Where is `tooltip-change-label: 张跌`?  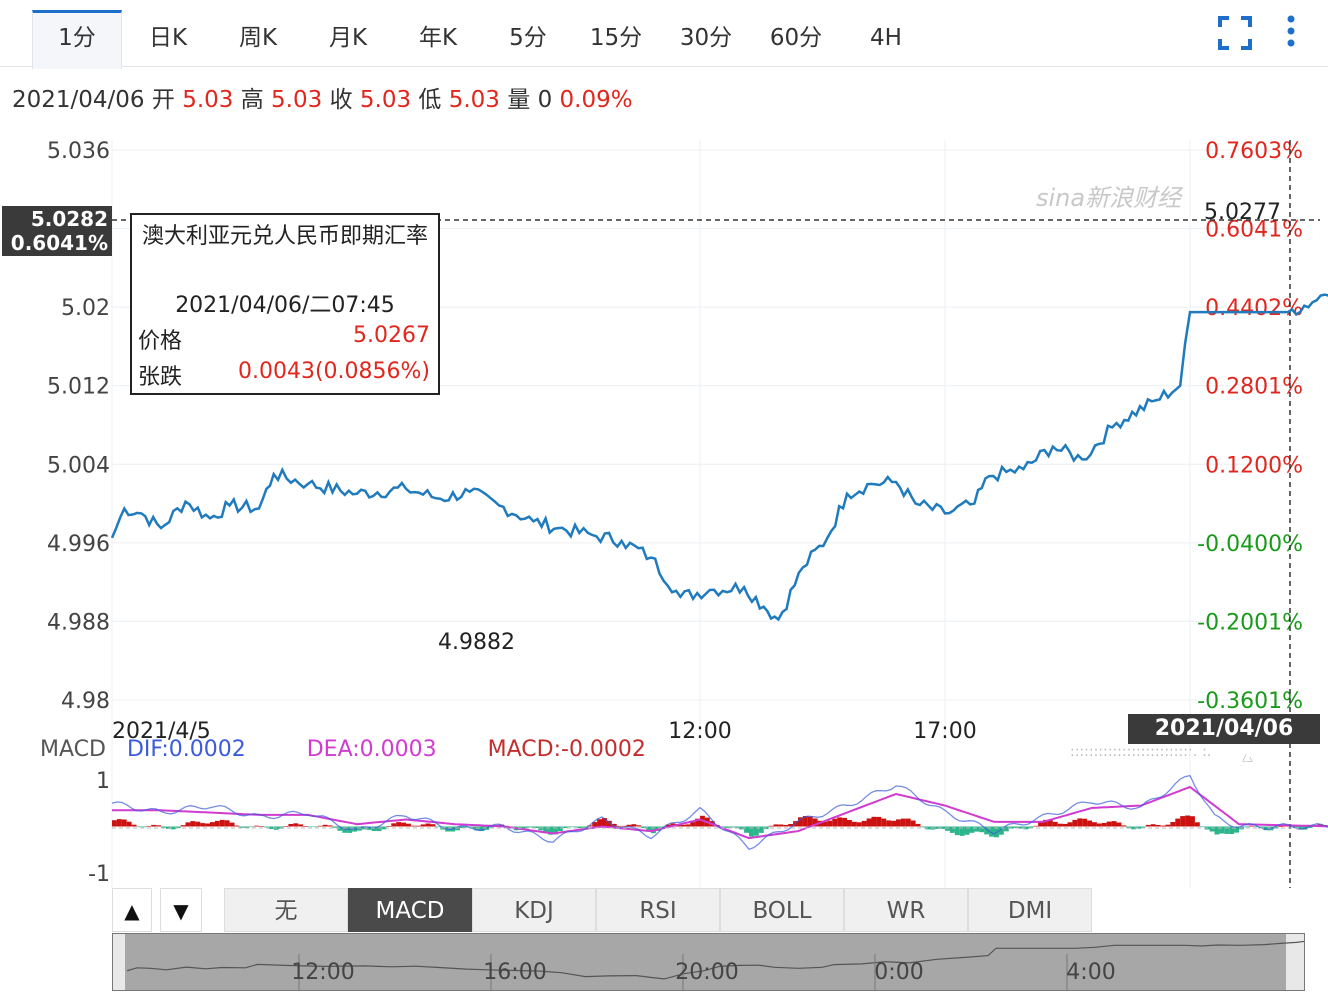 tooltip-change-label: 张跌 is located at coordinates (160, 377).